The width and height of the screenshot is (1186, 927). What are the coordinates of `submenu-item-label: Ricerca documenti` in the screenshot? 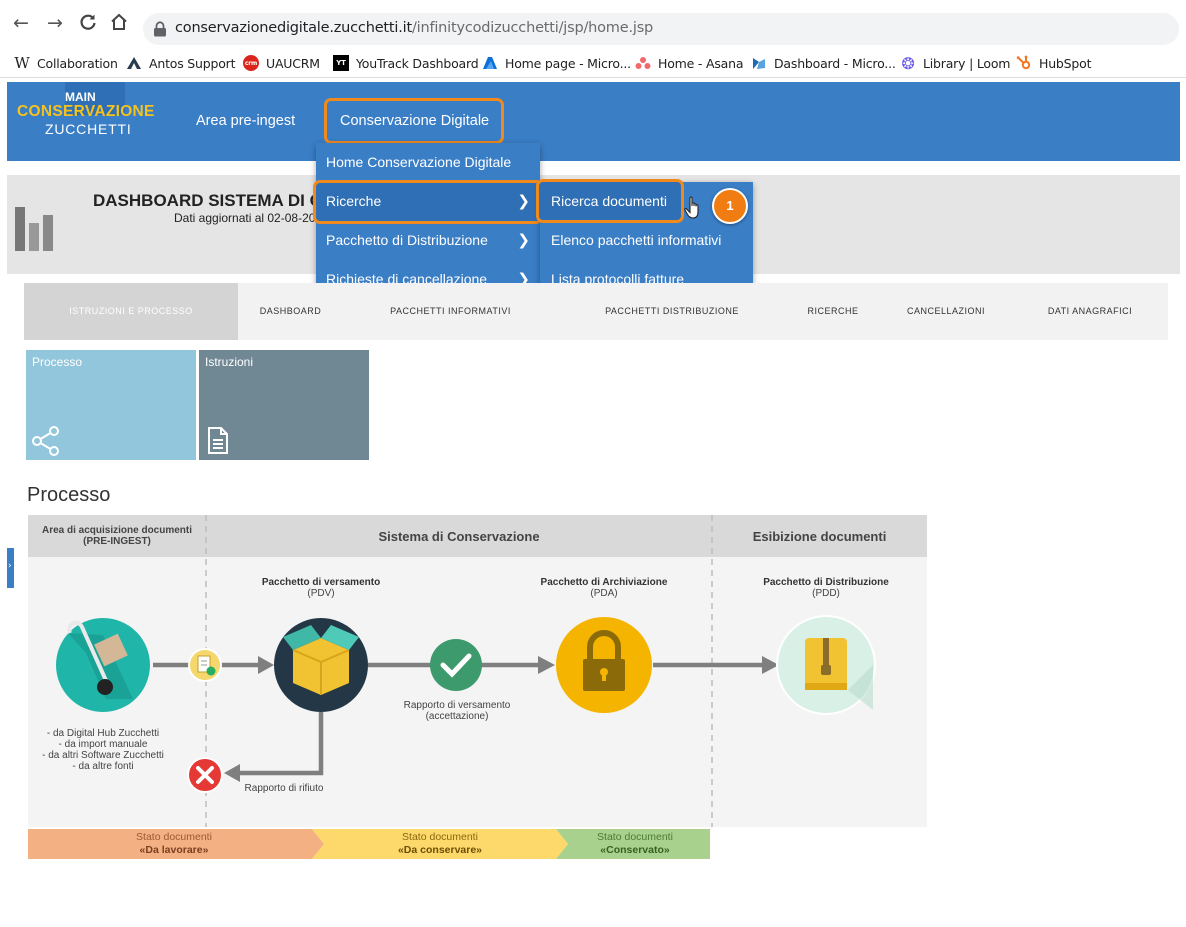 It's located at (609, 201).